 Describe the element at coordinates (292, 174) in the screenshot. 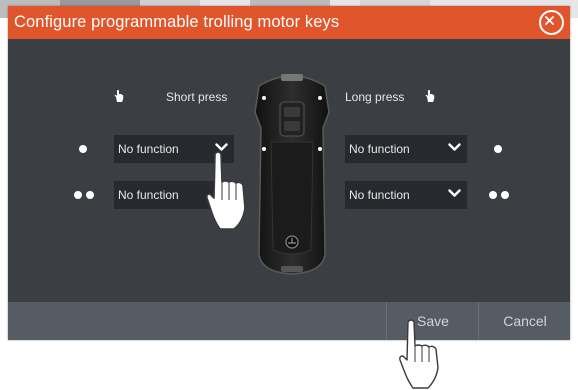

I see `trolling-motor-remote-image` at that location.